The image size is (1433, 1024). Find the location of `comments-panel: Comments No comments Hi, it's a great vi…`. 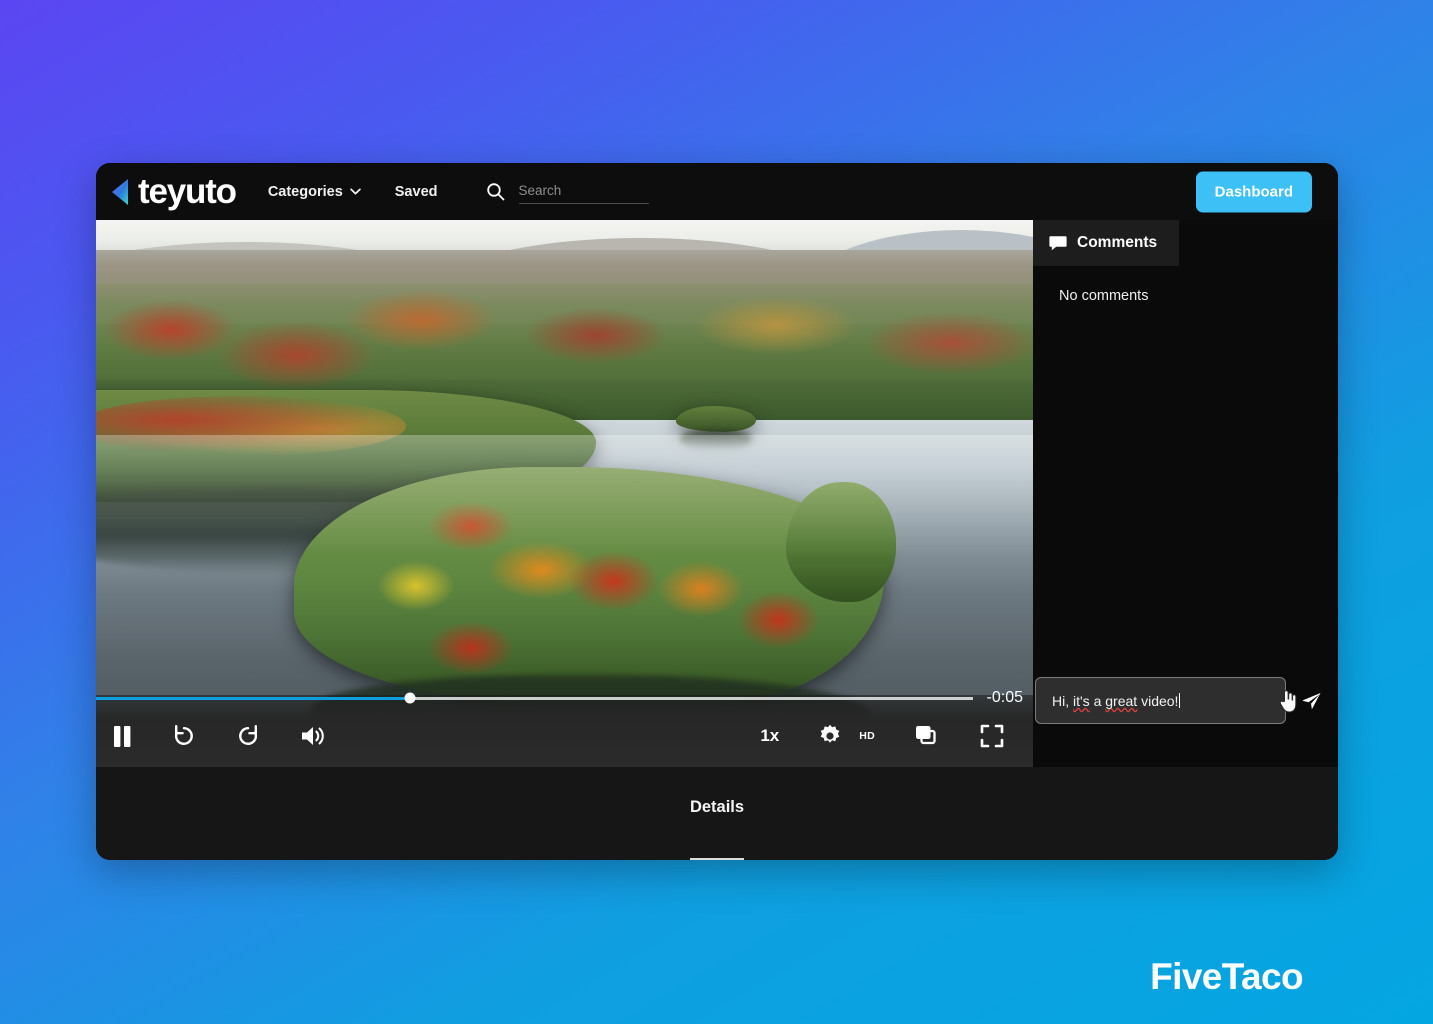

comments-panel: Comments No comments Hi, it's a great vi… is located at coordinates (1185, 493).